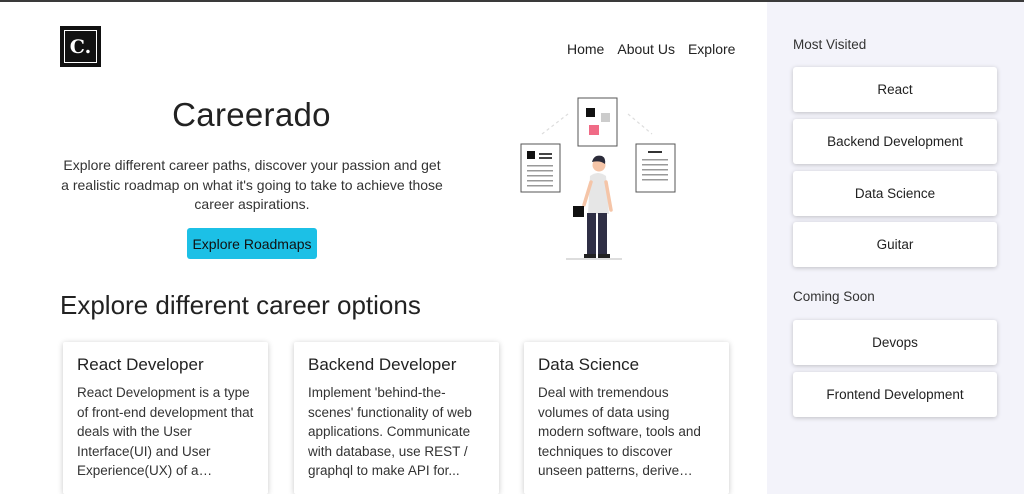 The height and width of the screenshot is (494, 1024). I want to click on section-title: Explore different career options, so click(240, 305).